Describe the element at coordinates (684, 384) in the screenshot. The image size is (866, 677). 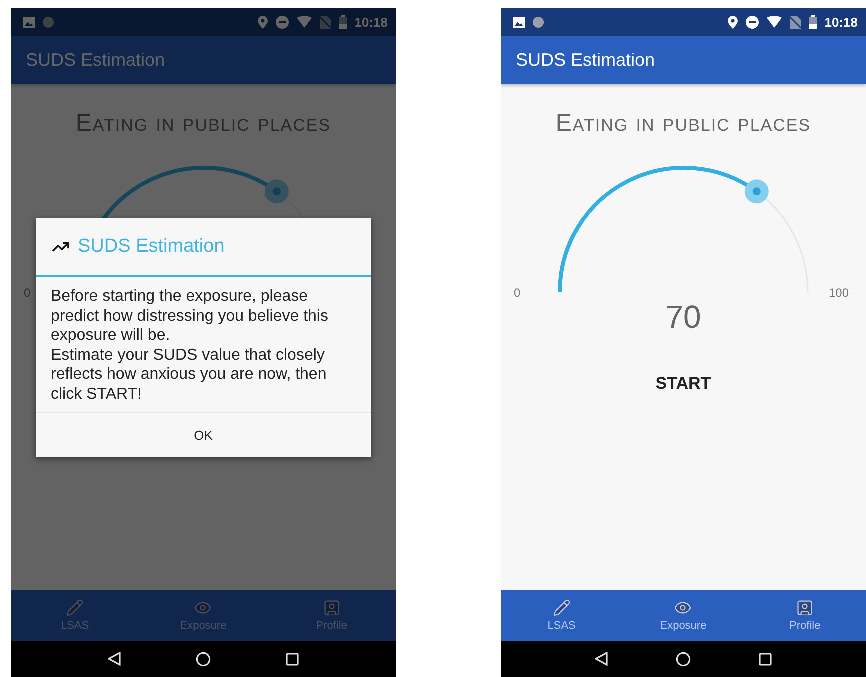
I see `start-button: START` at that location.